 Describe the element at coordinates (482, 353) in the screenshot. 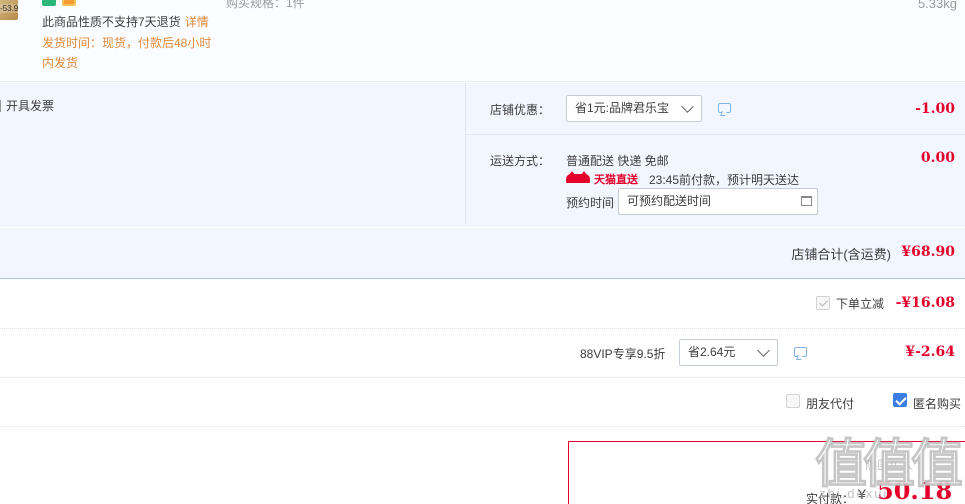

I see `vip-discount-row: 88VIP专享9.5折 省2.64元 ¥-2.64` at that location.